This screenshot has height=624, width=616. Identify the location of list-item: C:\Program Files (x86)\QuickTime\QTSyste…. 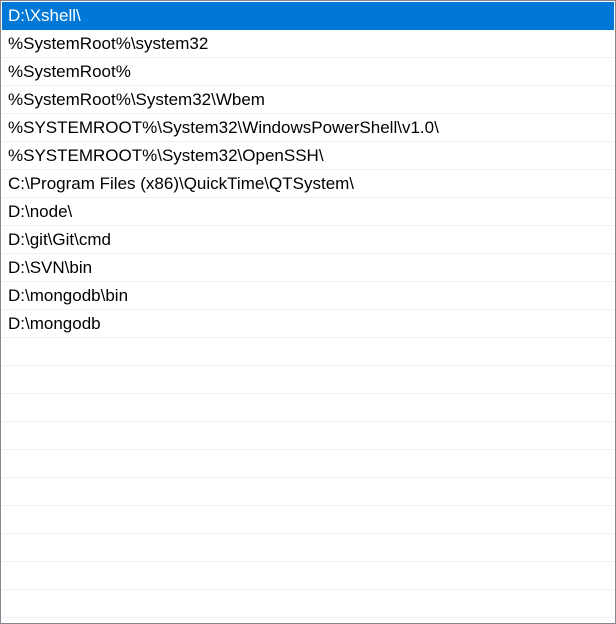
(308, 184).